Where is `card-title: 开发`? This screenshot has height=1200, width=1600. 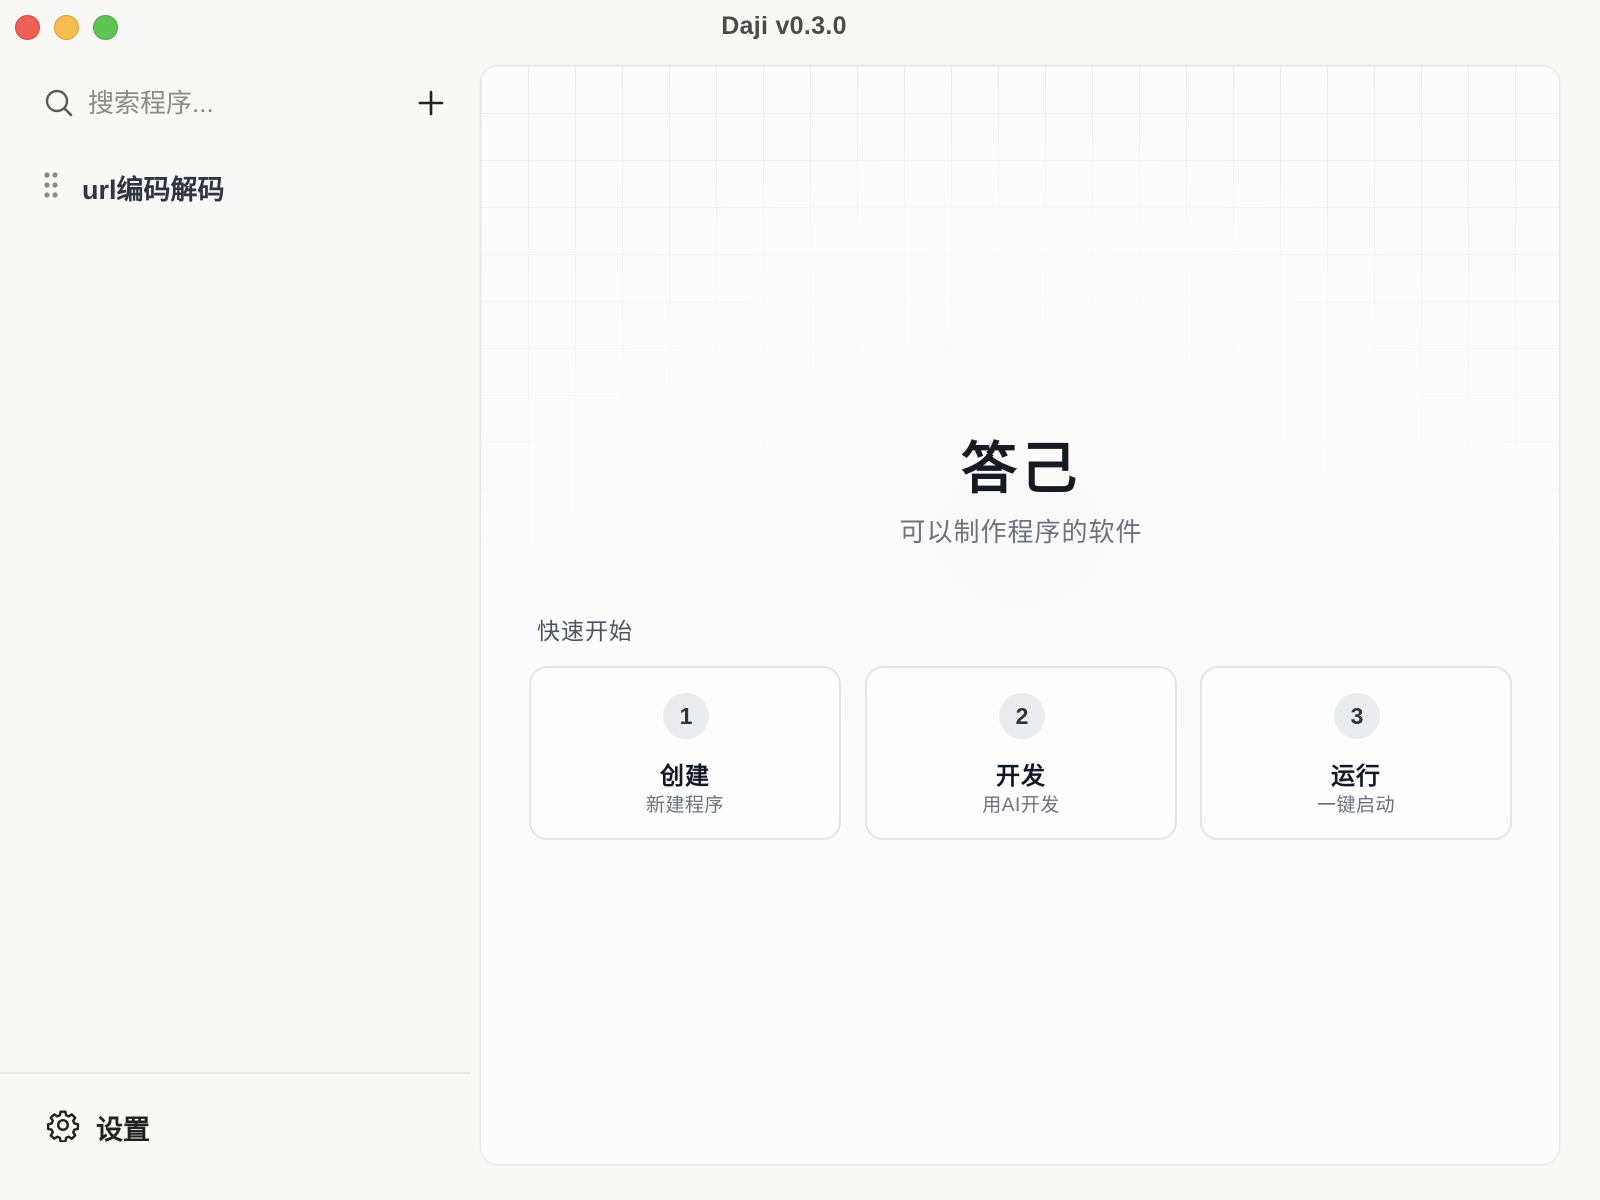
card-title: 开发 is located at coordinates (1021, 776).